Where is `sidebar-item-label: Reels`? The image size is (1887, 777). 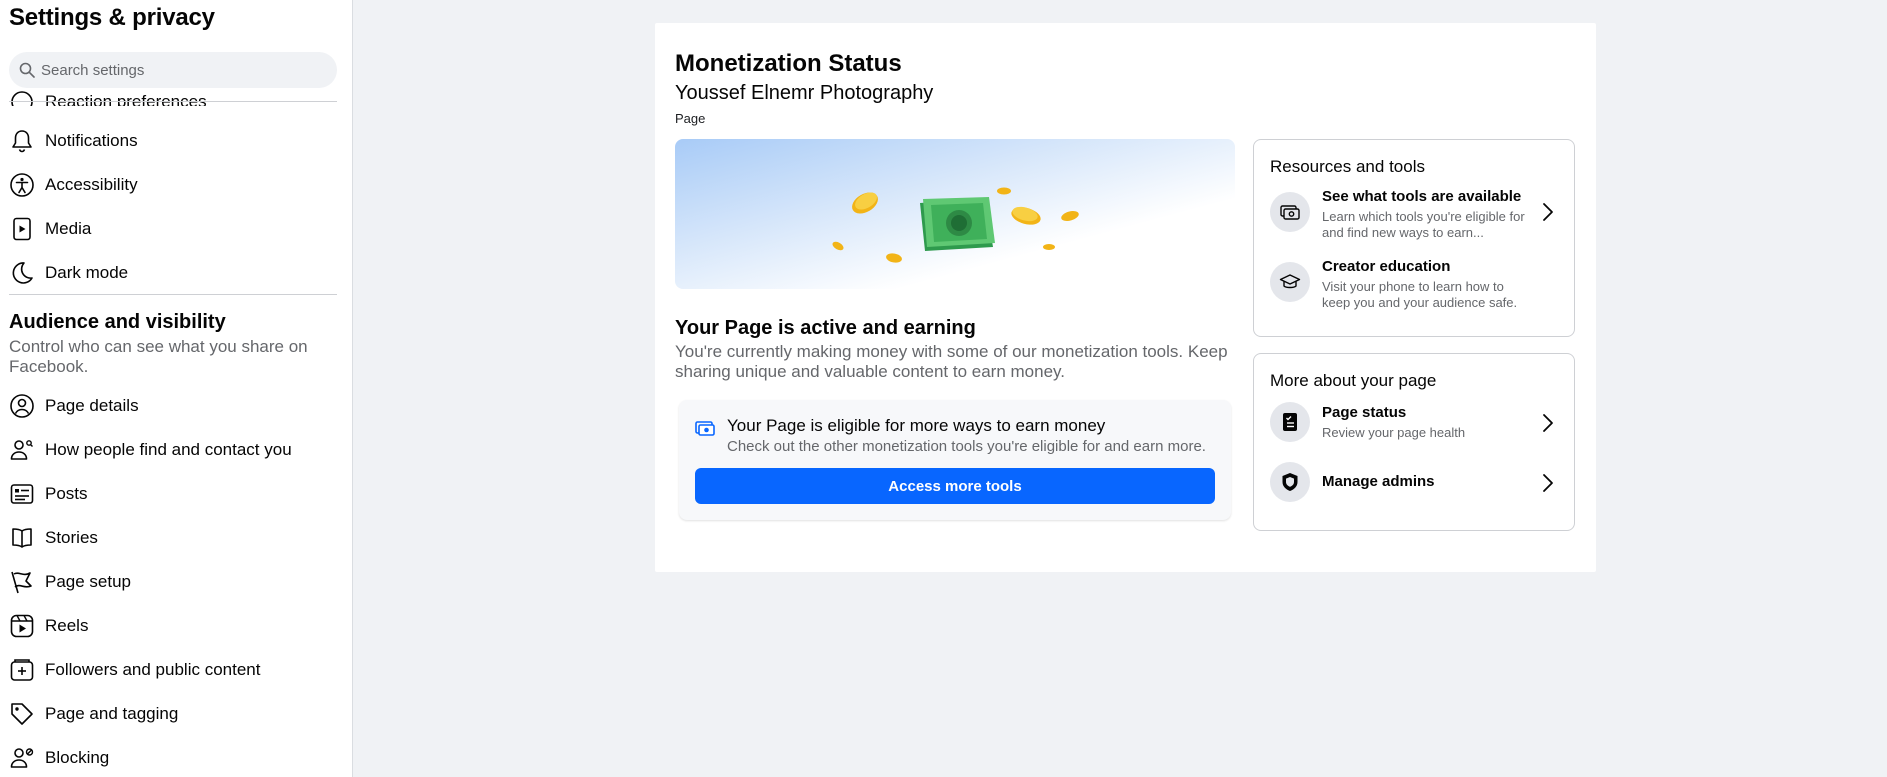
sidebar-item-label: Reels is located at coordinates (67, 625).